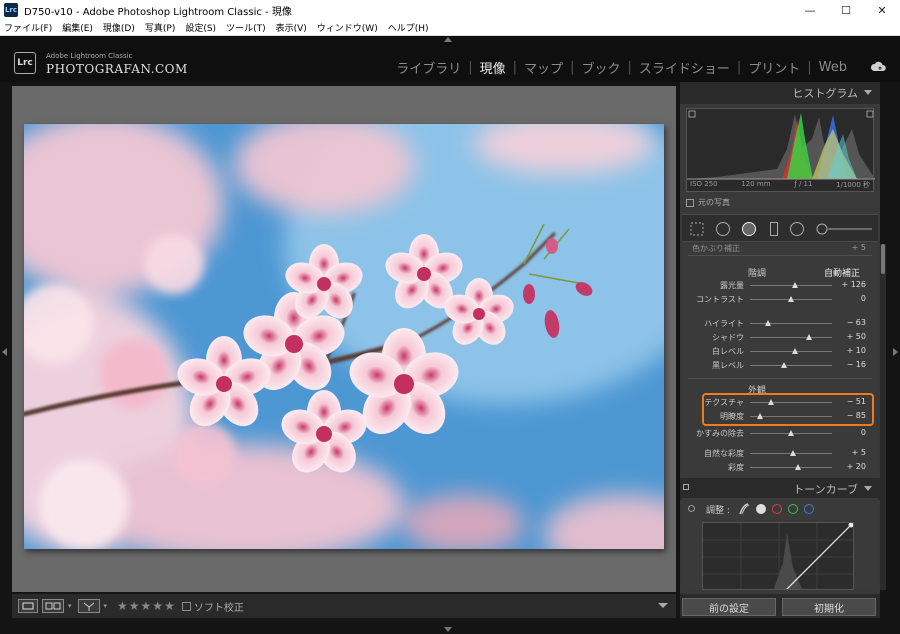 The height and width of the screenshot is (634, 900). What do you see at coordinates (716, 248) in the screenshot?
I see `temp-label: 色かぶり補正` at bounding box center [716, 248].